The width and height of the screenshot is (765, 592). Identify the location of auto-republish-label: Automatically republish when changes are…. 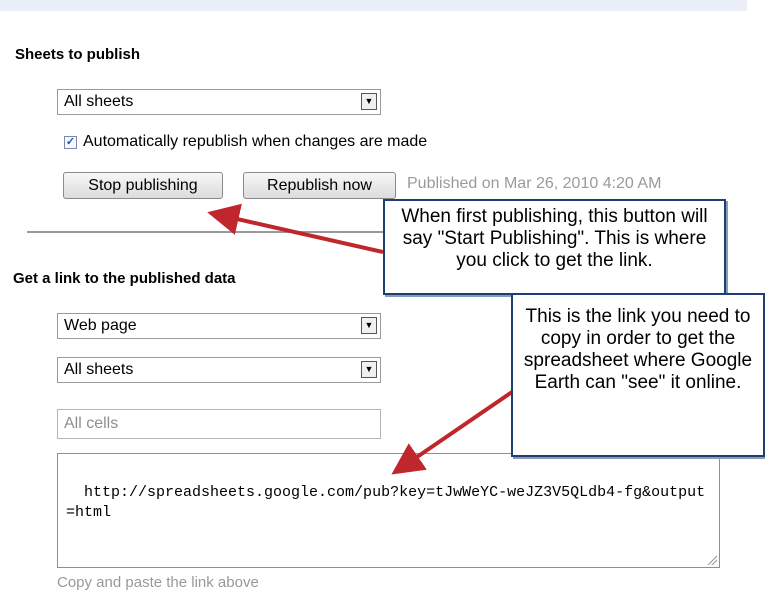
(255, 141).